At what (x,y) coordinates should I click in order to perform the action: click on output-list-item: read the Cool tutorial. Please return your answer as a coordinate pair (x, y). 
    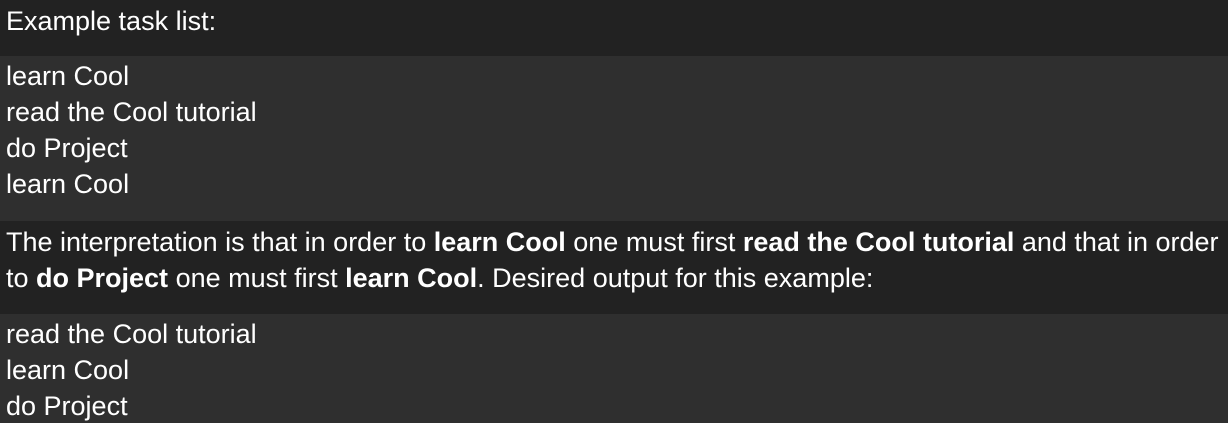
    Looking at the image, I should click on (131, 334).